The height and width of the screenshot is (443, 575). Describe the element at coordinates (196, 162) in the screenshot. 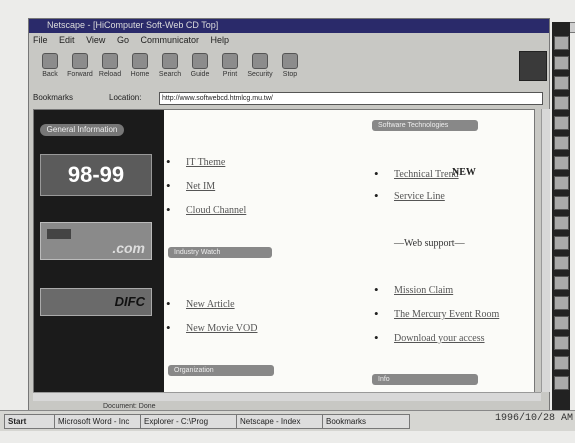

I see `link-it-theme: IT Theme` at that location.